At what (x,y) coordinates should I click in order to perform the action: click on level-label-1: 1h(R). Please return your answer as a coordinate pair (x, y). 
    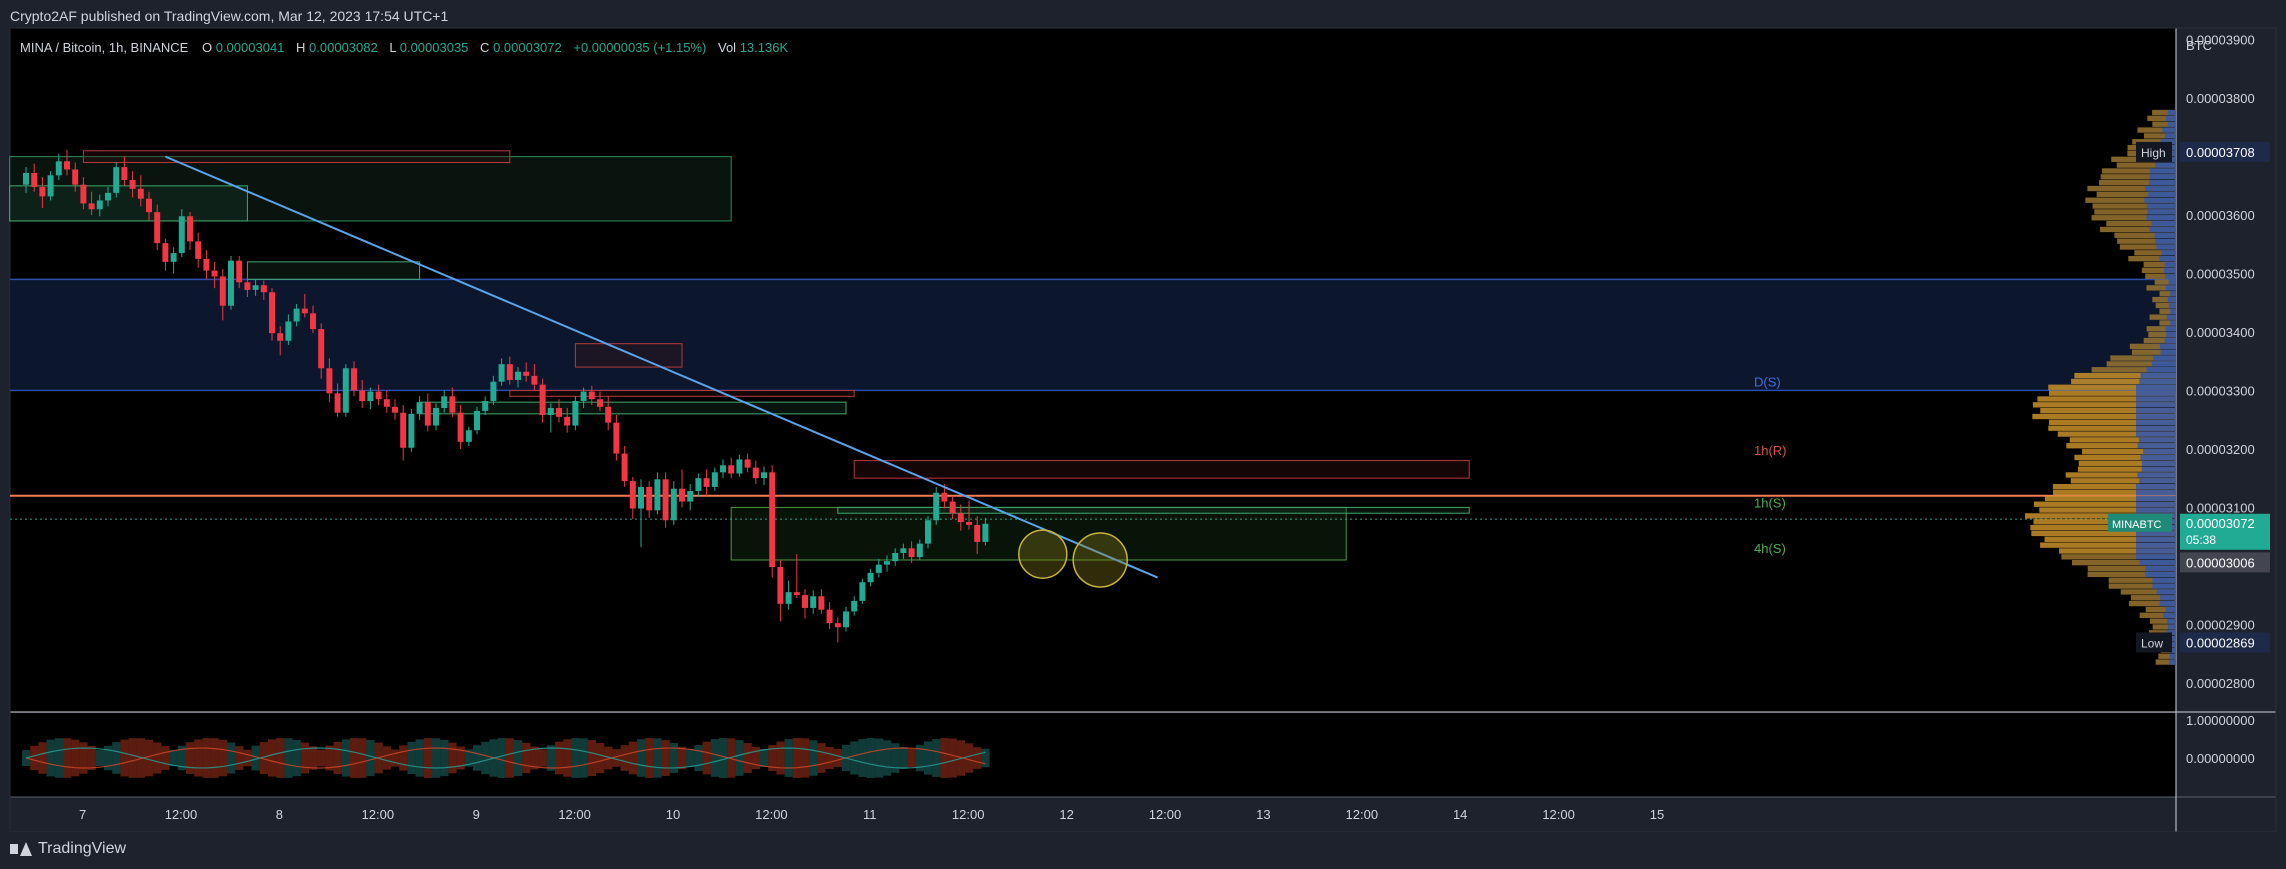
    Looking at the image, I should click on (1770, 450).